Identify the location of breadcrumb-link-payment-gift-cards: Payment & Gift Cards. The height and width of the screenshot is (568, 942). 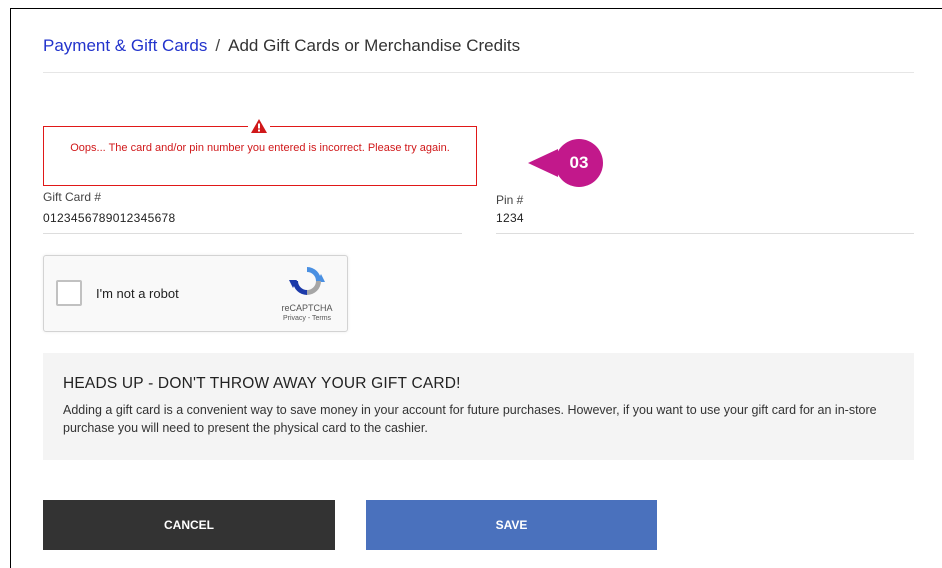
(125, 45).